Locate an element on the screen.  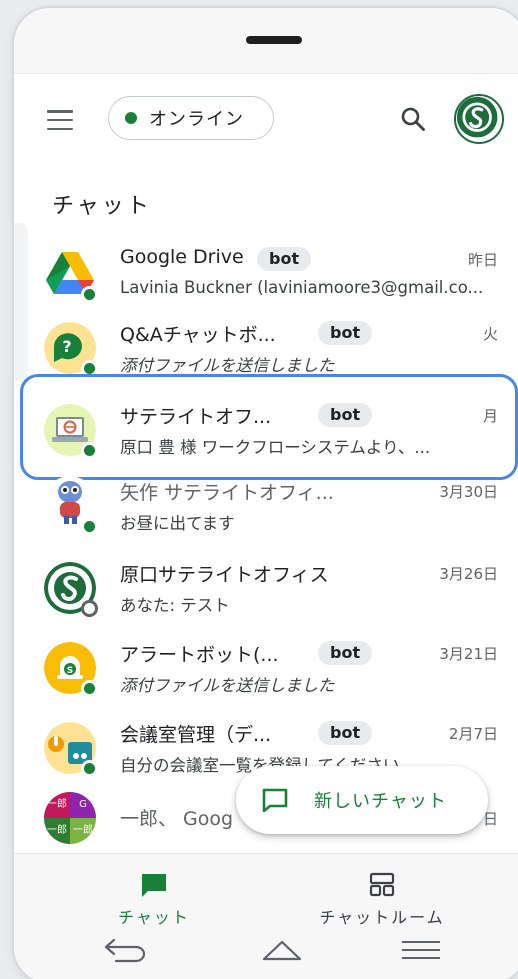
recent-apps-icon is located at coordinates (421, 950).